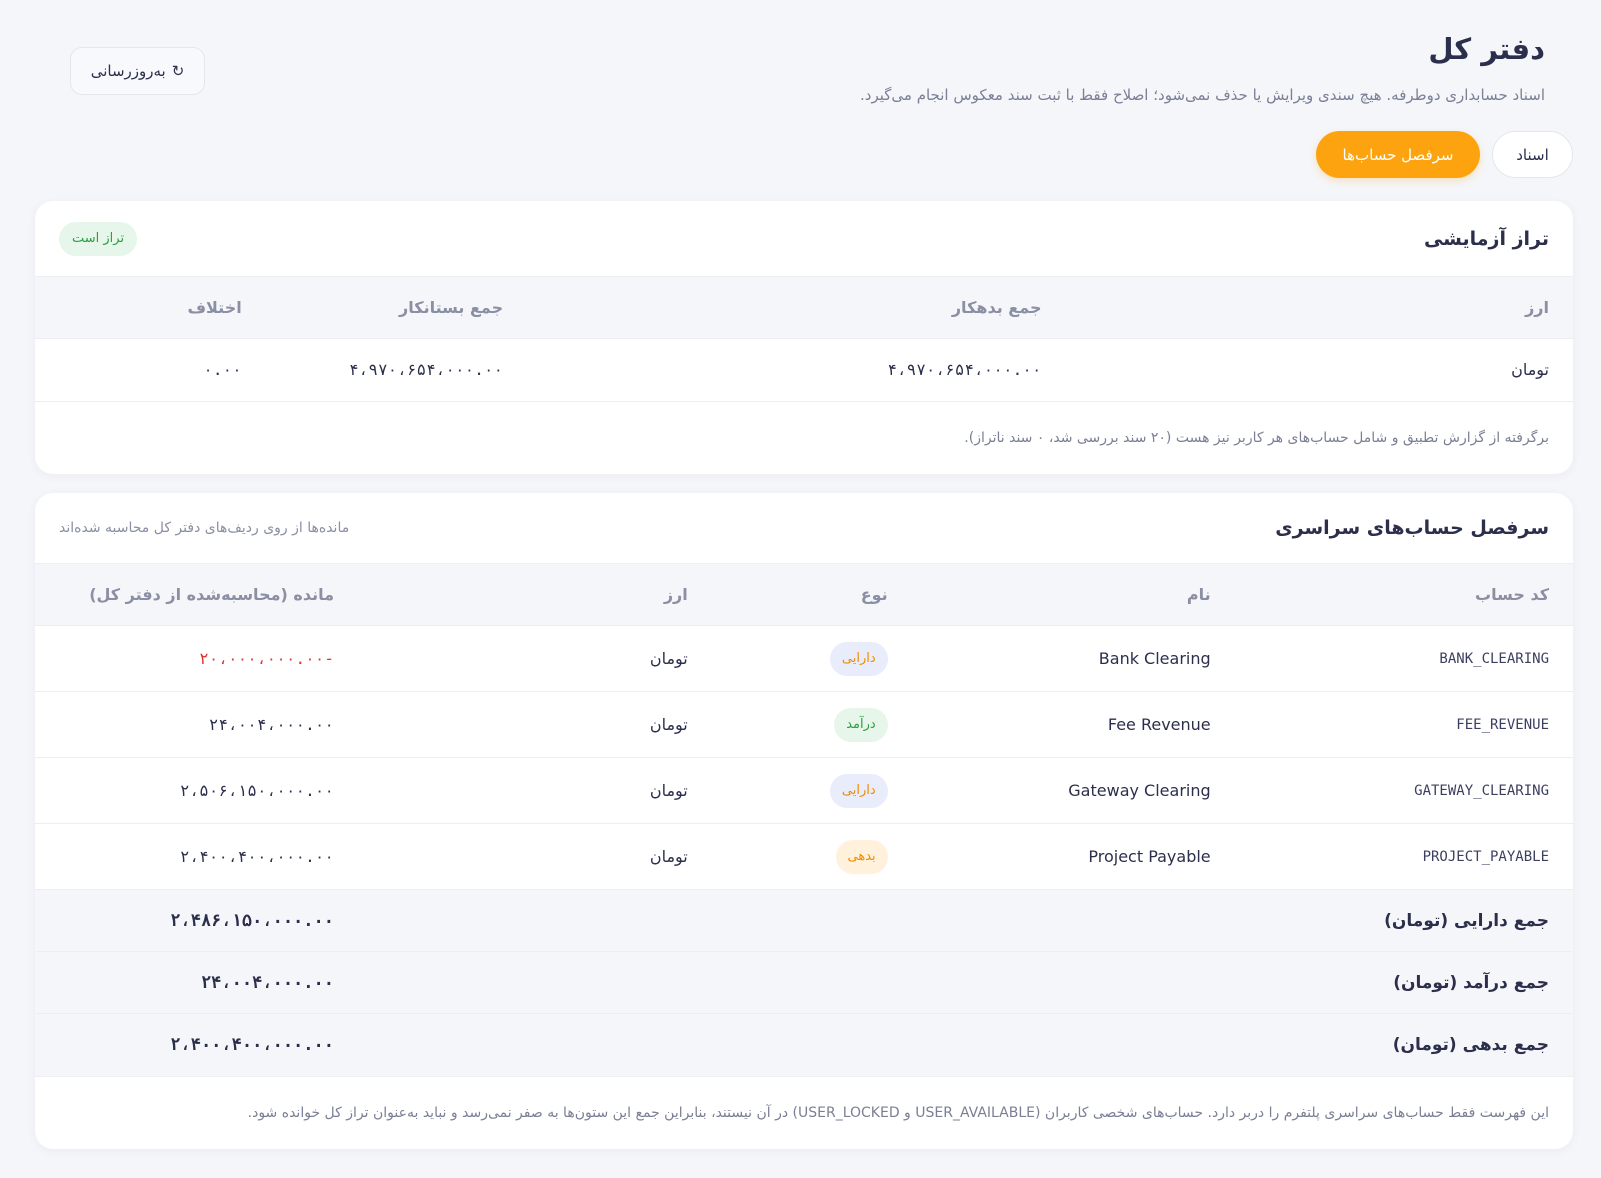  Describe the element at coordinates (1403, 658) in the screenshot. I see `account-code-cell: BANK_CLEARING` at that location.